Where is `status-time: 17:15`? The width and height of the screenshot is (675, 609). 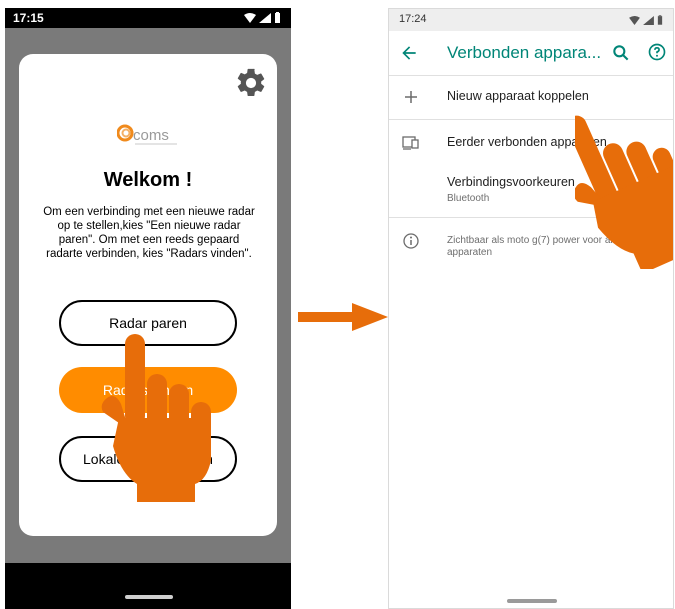
status-time: 17:15 is located at coordinates (28, 18).